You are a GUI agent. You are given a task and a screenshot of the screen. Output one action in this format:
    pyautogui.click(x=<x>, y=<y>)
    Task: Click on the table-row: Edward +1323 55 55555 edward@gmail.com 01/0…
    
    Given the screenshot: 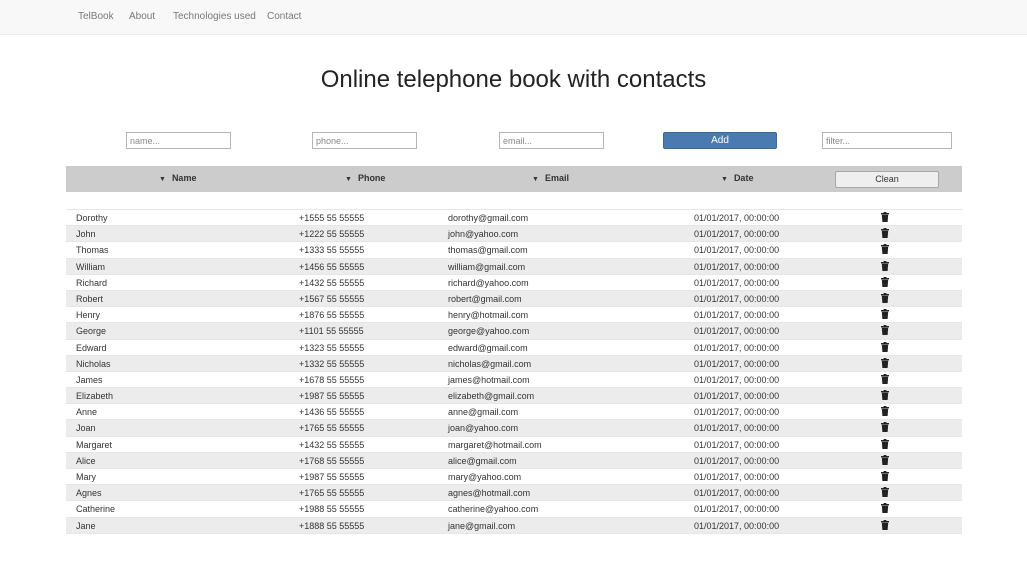 What is the action you would take?
    pyautogui.click(x=514, y=347)
    